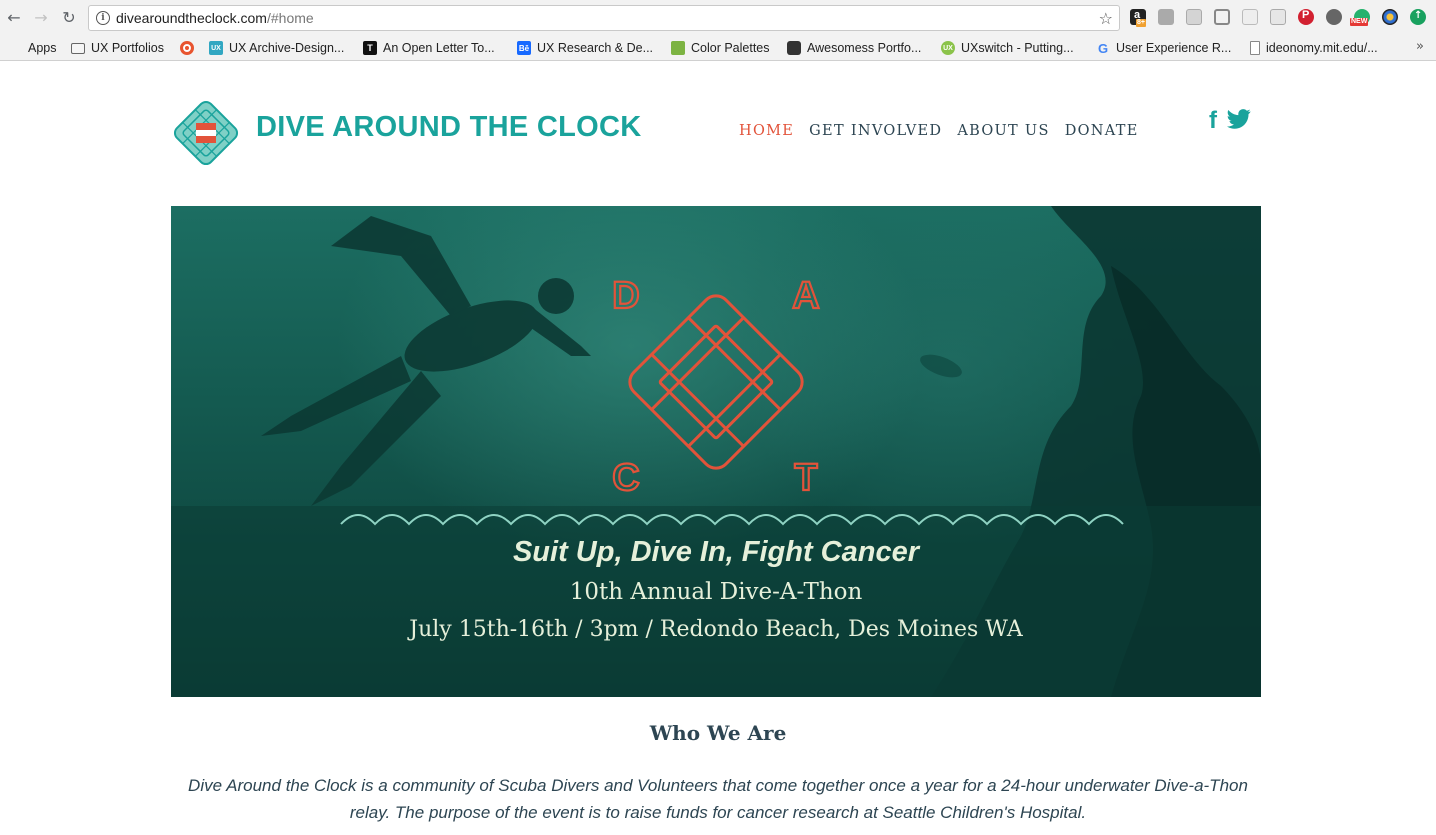 Image resolution: width=1436 pixels, height=835 pixels. I want to click on screenshot-icon, so click(1278, 17).